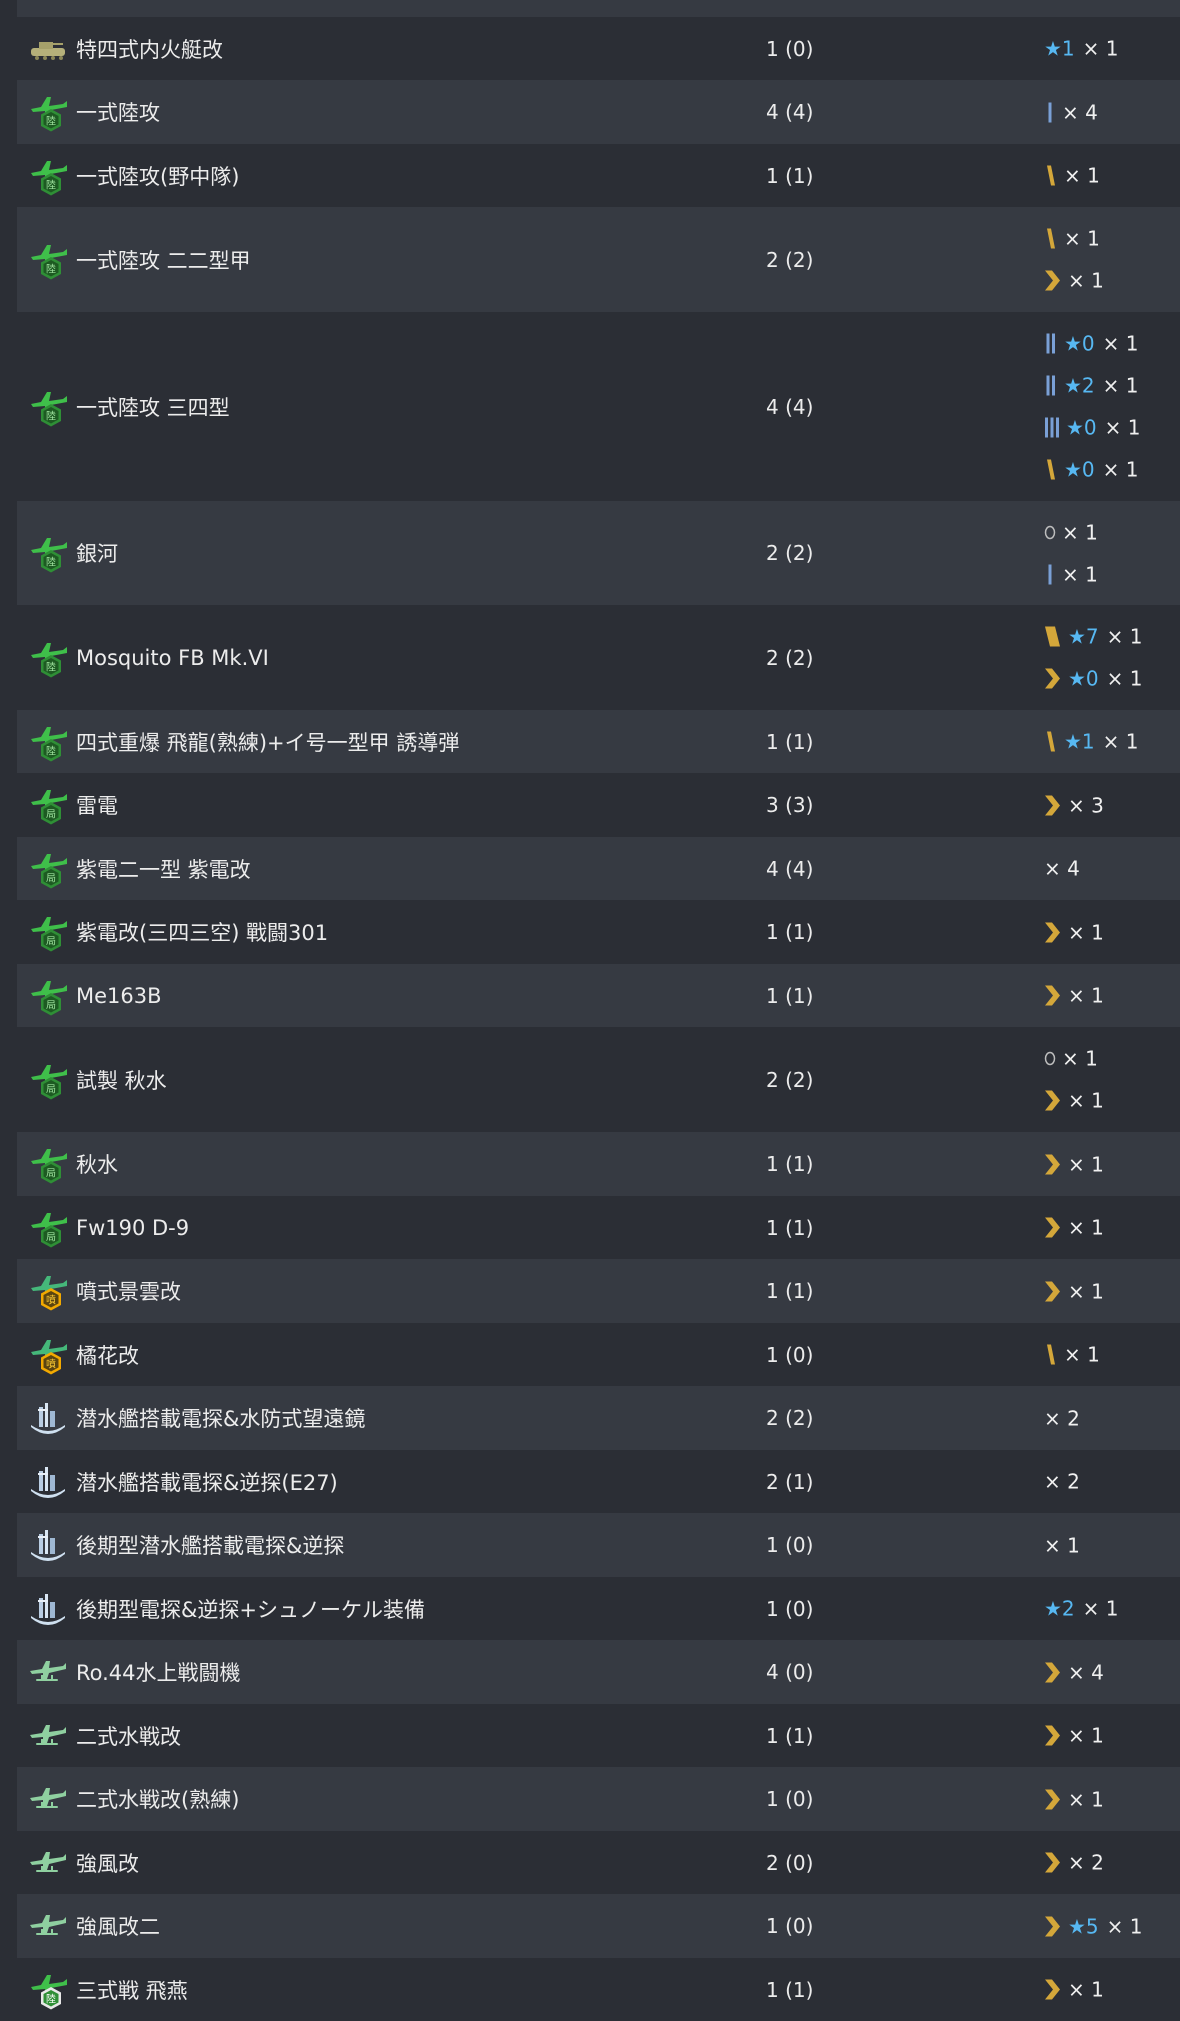 The height and width of the screenshot is (2021, 1180). What do you see at coordinates (598, 1989) in the screenshot?
I see `table-row: 陸 三式戦 飛燕 1 (1) × 1` at bounding box center [598, 1989].